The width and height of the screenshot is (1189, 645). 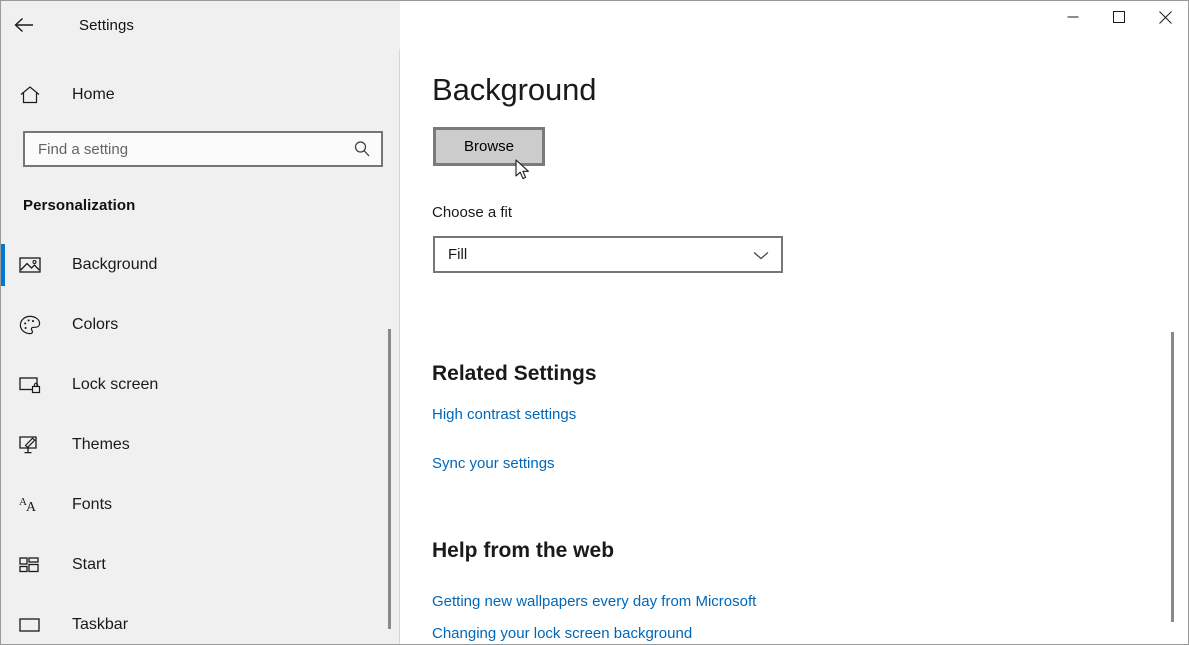 I want to click on minimize-button, so click(x=1073, y=17).